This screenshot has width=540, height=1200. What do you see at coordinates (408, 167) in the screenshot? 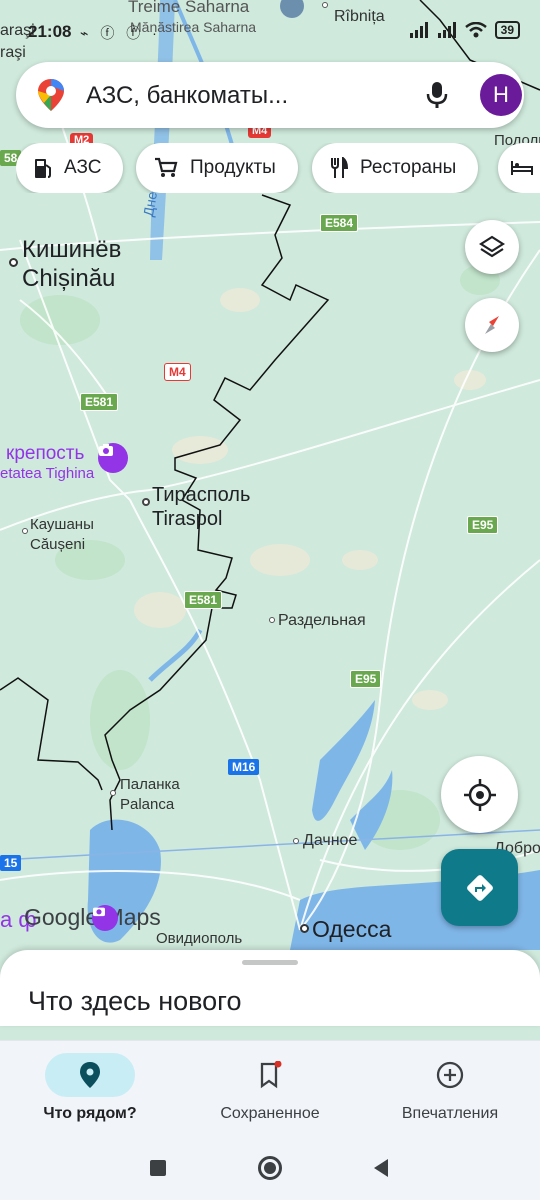
I see `chip-label: Рестораны` at bounding box center [408, 167].